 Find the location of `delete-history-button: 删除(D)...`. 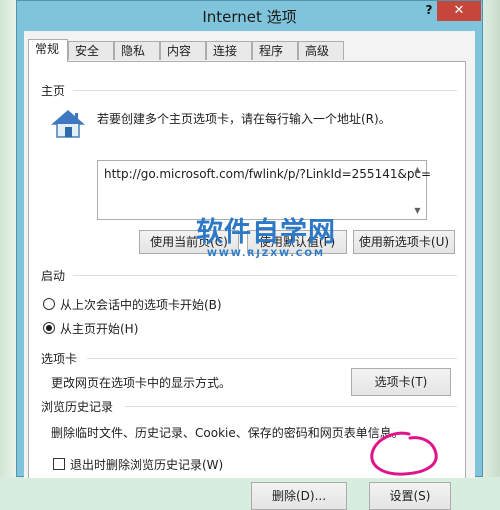

delete-history-button: 删除(D)... is located at coordinates (299, 496).